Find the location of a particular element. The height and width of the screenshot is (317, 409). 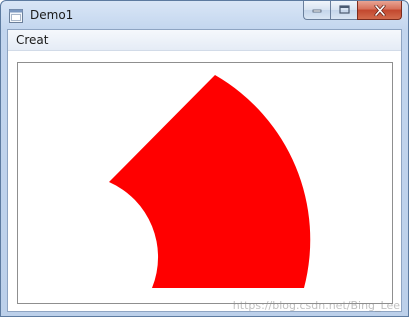

menu-bar: Creat is located at coordinates (204, 40).